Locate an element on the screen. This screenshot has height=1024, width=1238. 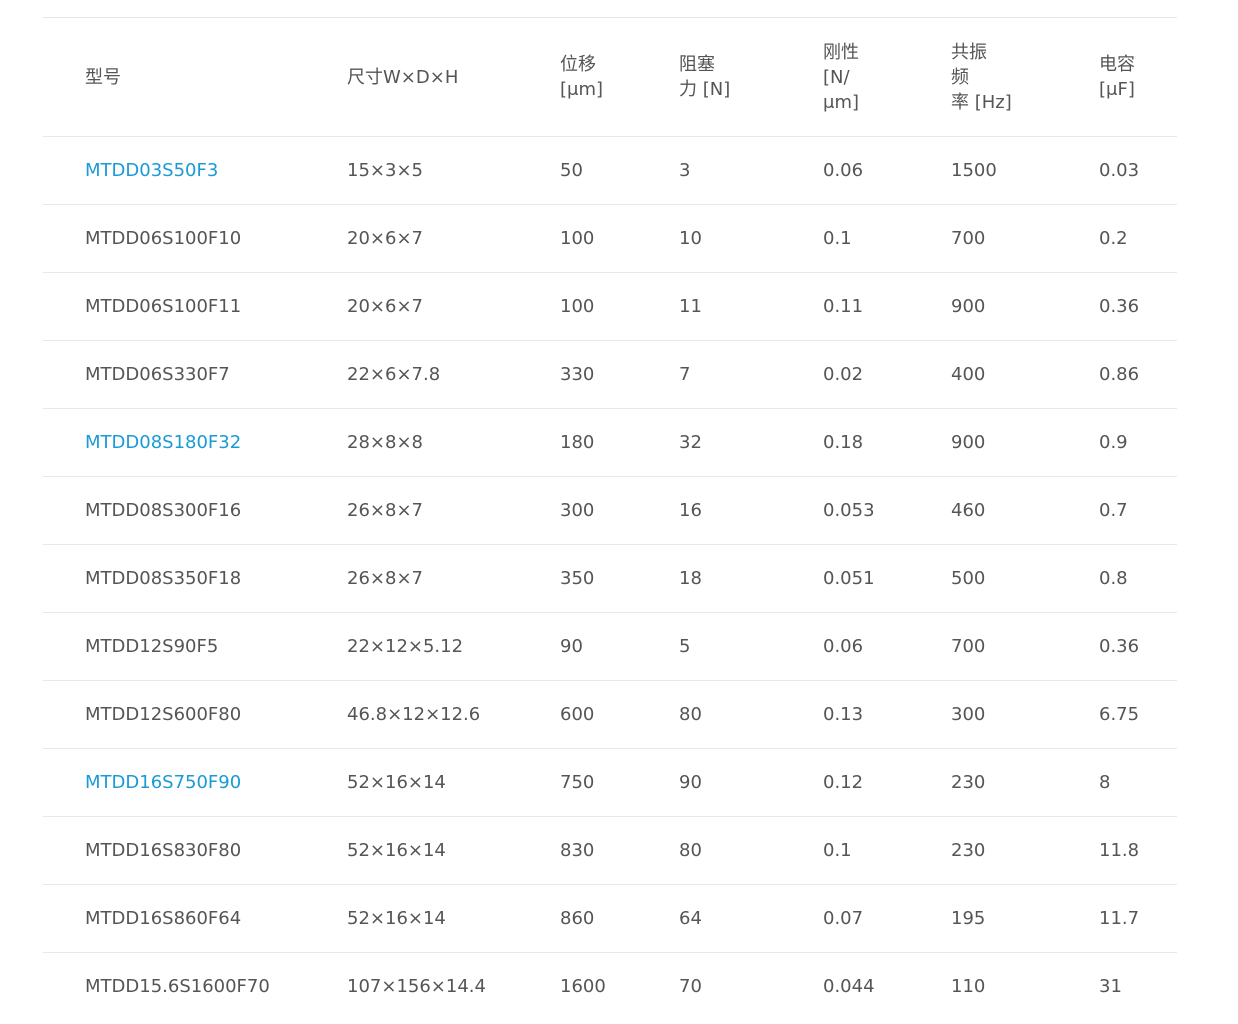
cell-blocking-force: 90 is located at coordinates (690, 782).